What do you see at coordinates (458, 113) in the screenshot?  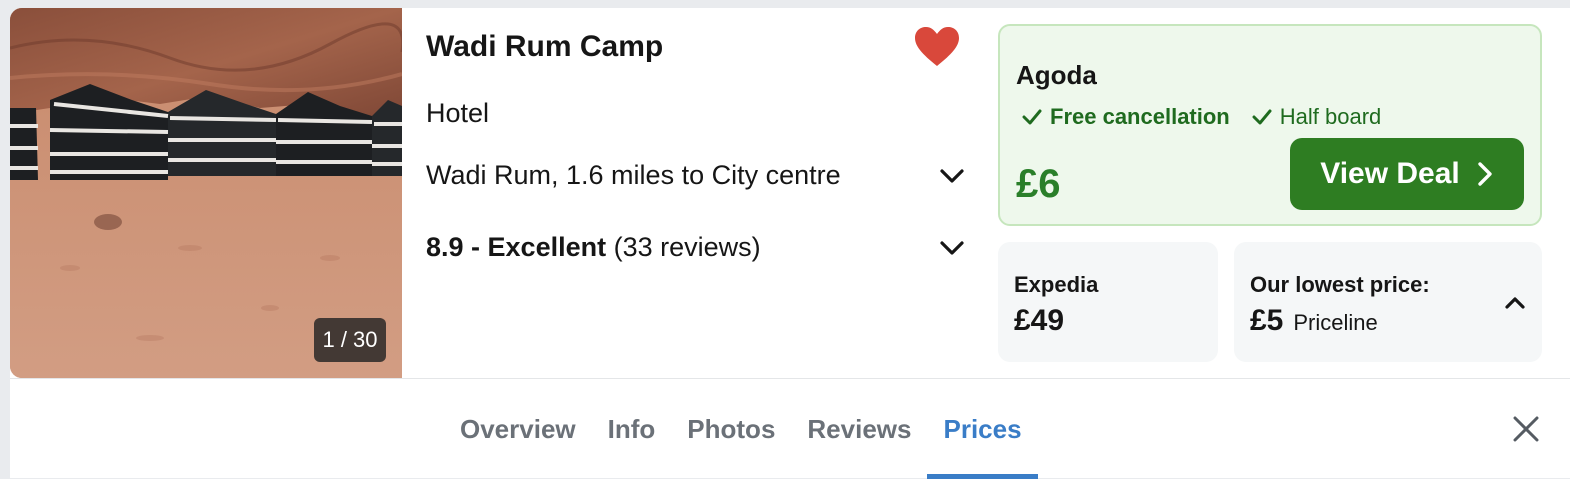 I see `hotel-type: Hotel` at bounding box center [458, 113].